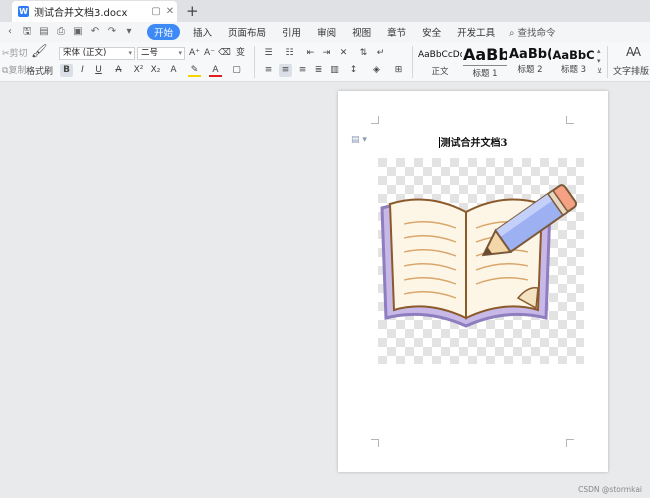  I want to click on new-tab-icon: +, so click(192, 11).